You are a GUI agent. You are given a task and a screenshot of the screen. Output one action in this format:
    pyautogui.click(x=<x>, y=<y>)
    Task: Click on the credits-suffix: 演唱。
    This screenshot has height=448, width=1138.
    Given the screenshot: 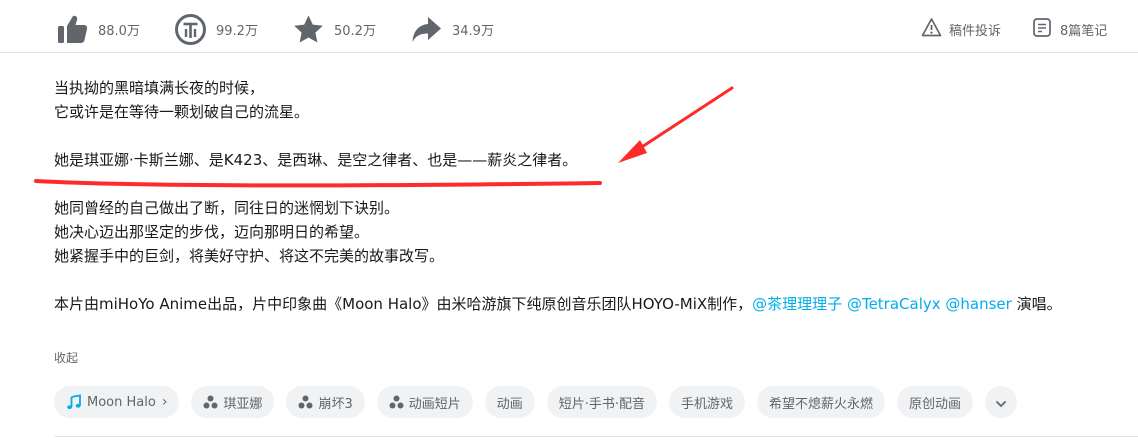 What is the action you would take?
    pyautogui.click(x=1039, y=304)
    